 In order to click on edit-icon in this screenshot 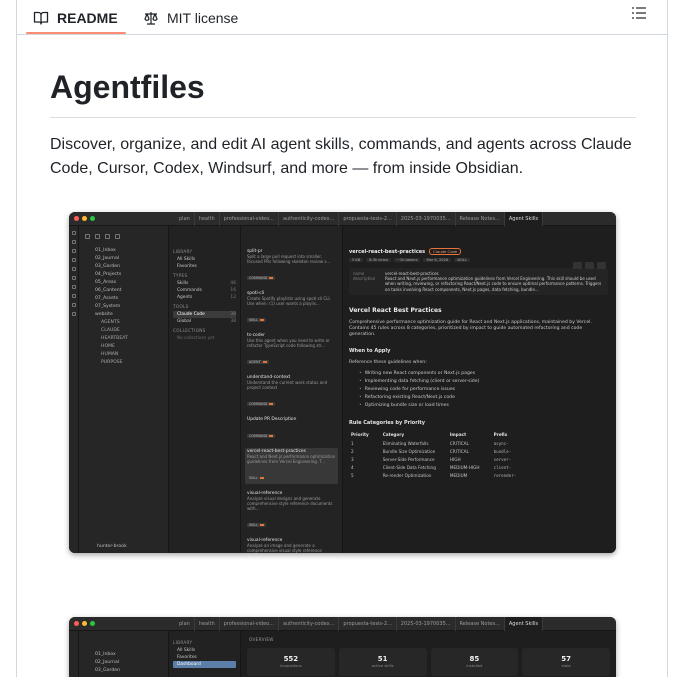, I will do `click(589, 265)`.